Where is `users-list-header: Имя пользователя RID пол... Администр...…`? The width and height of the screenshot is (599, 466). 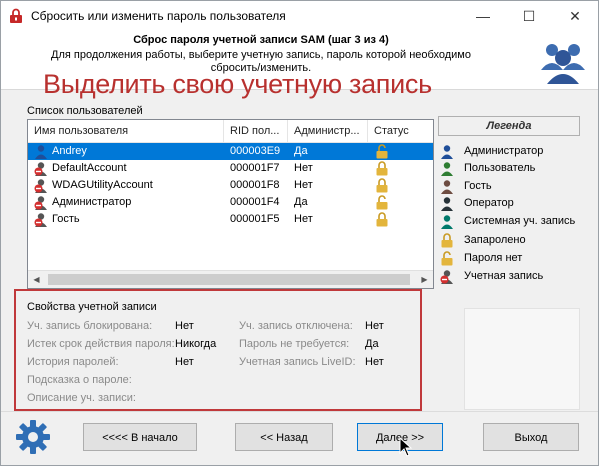
users-list-header: Имя пользователя RID пол... Администр...… is located at coordinates (230, 131).